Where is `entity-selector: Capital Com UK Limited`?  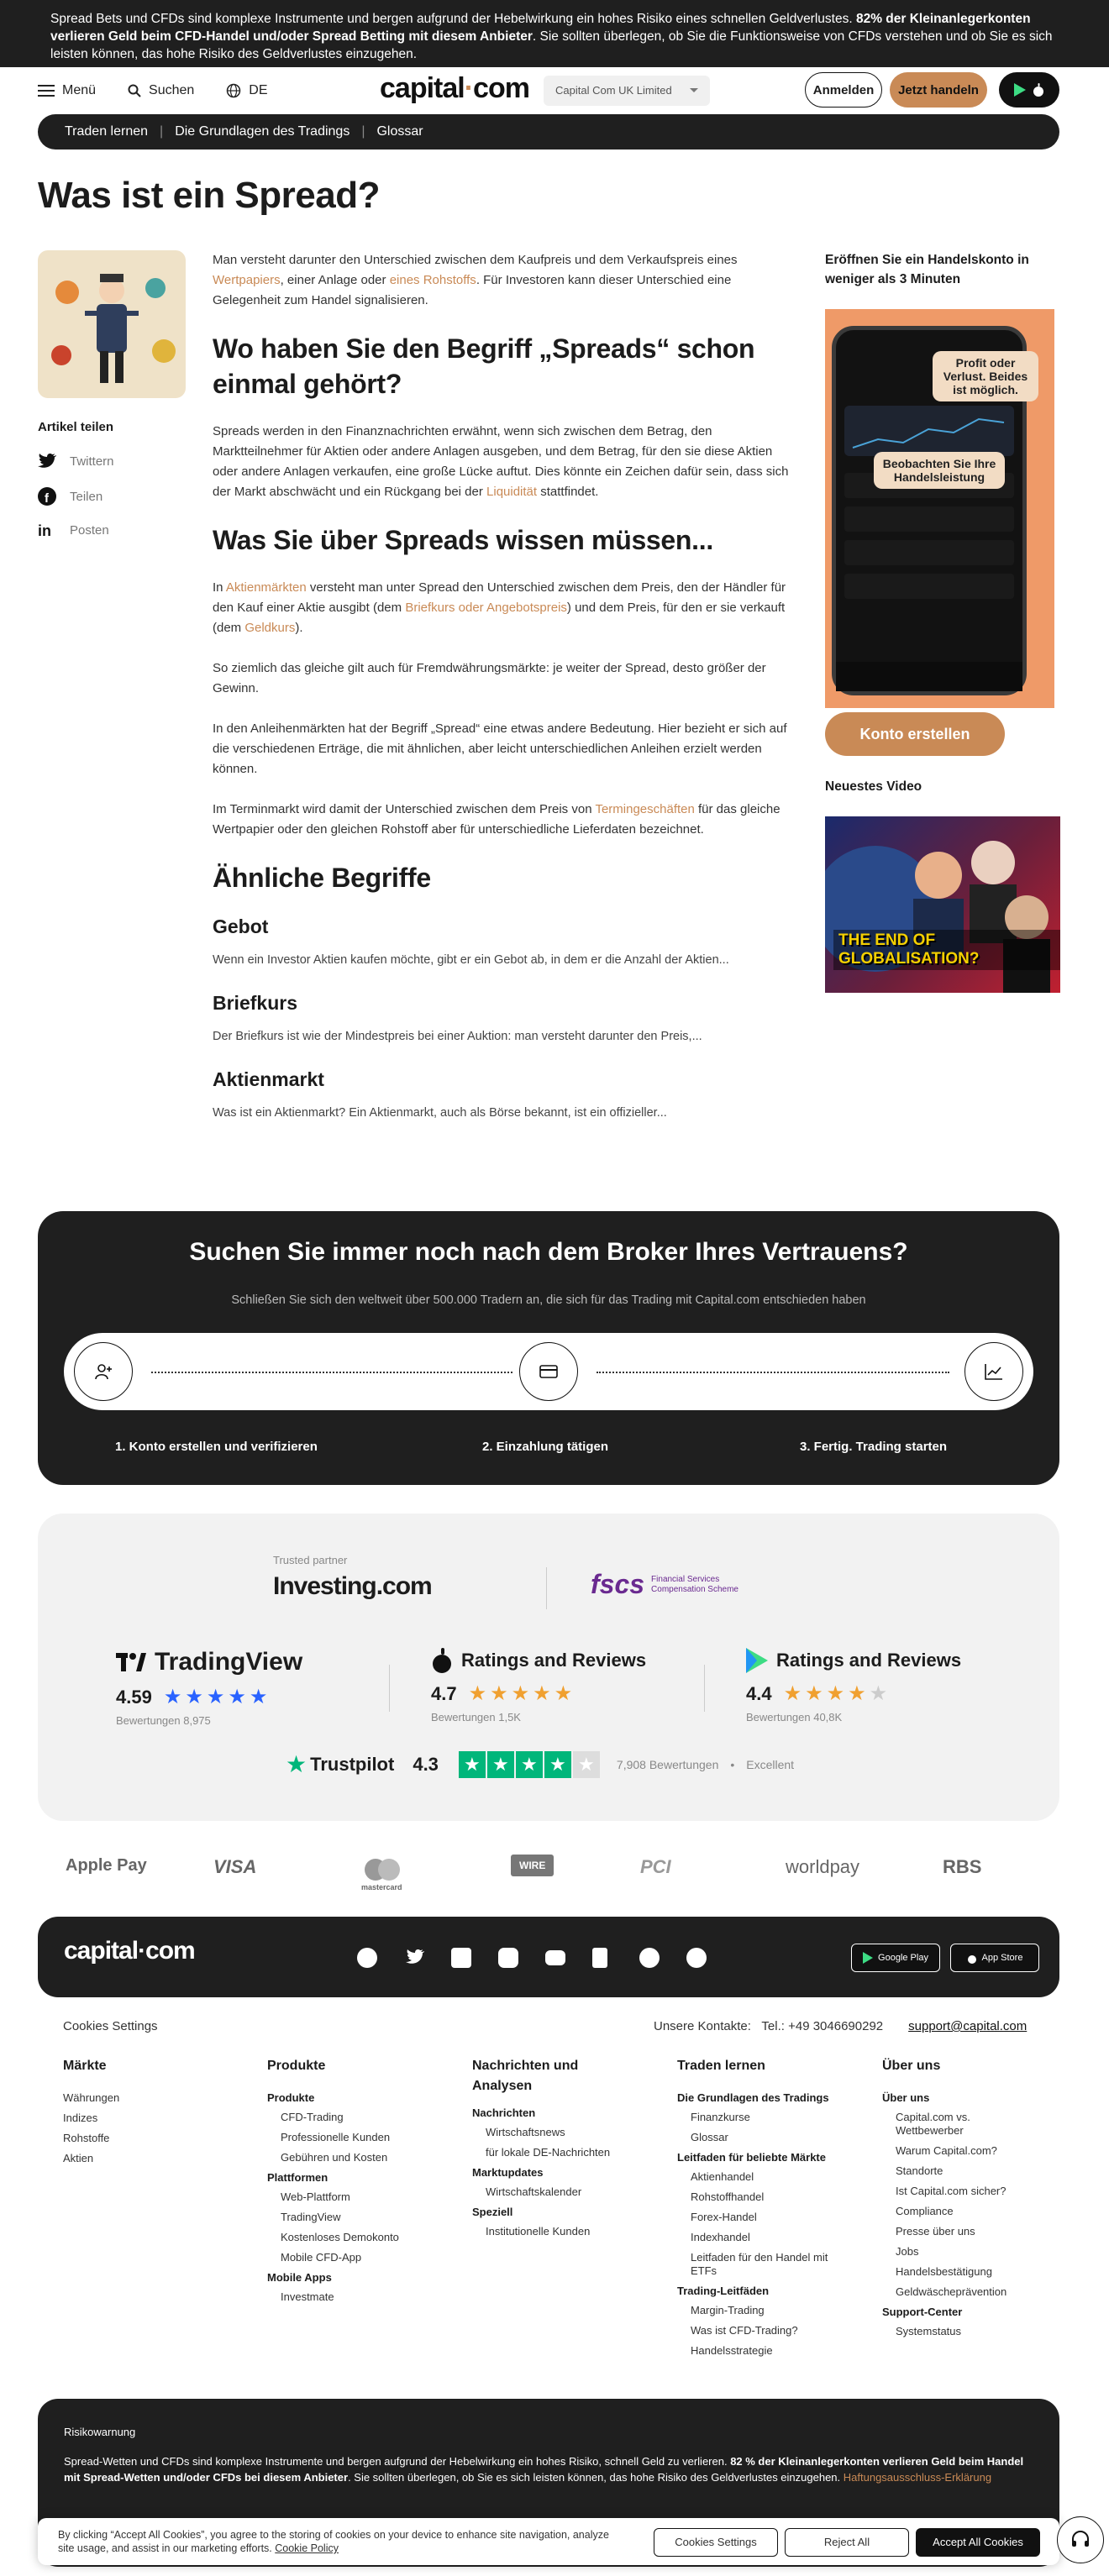
entity-selector: Capital Com UK Limited is located at coordinates (627, 91).